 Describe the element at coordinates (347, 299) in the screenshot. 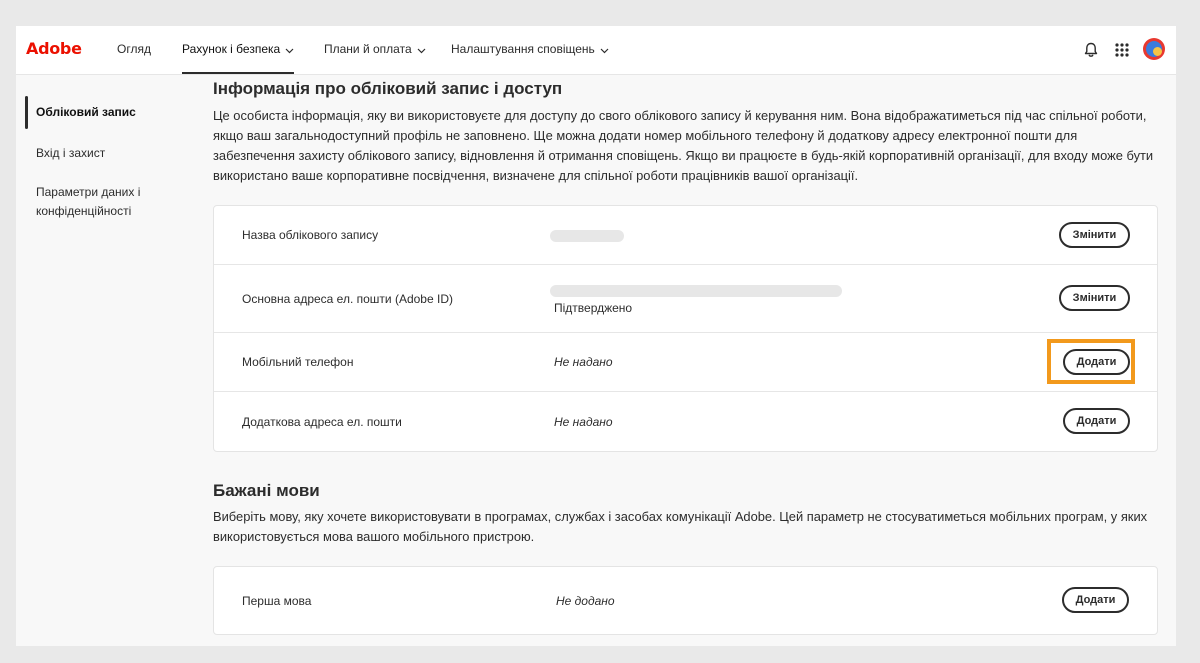

I see `row-label: Основна адреса ел. пошти (Adobe ID)` at that location.